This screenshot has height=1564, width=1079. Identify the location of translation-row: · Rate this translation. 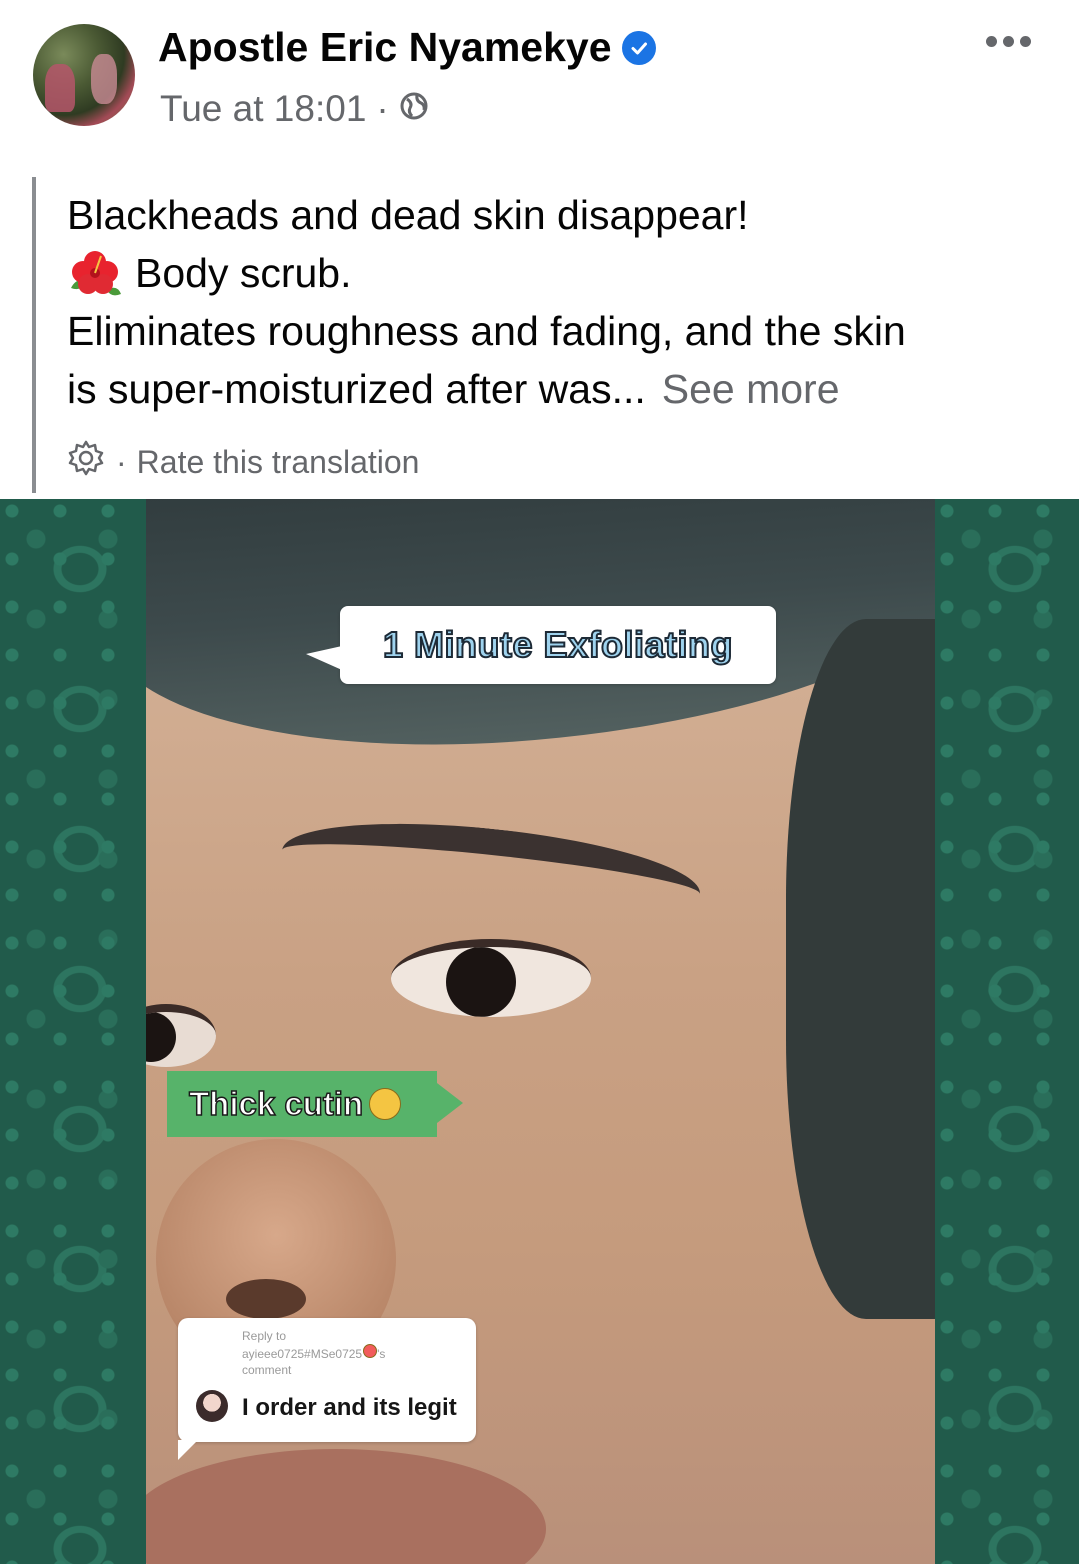
(242, 462).